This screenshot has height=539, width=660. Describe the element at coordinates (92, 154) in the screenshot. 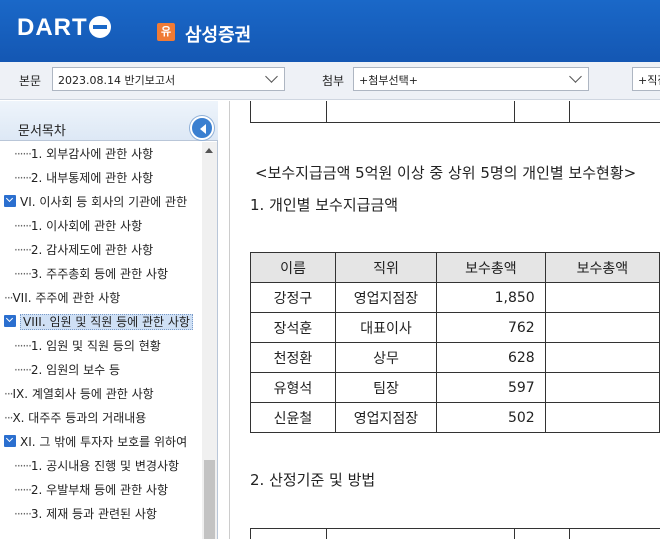

I see `toc-item-label: 1. 외부감사에 관한 사항` at that location.